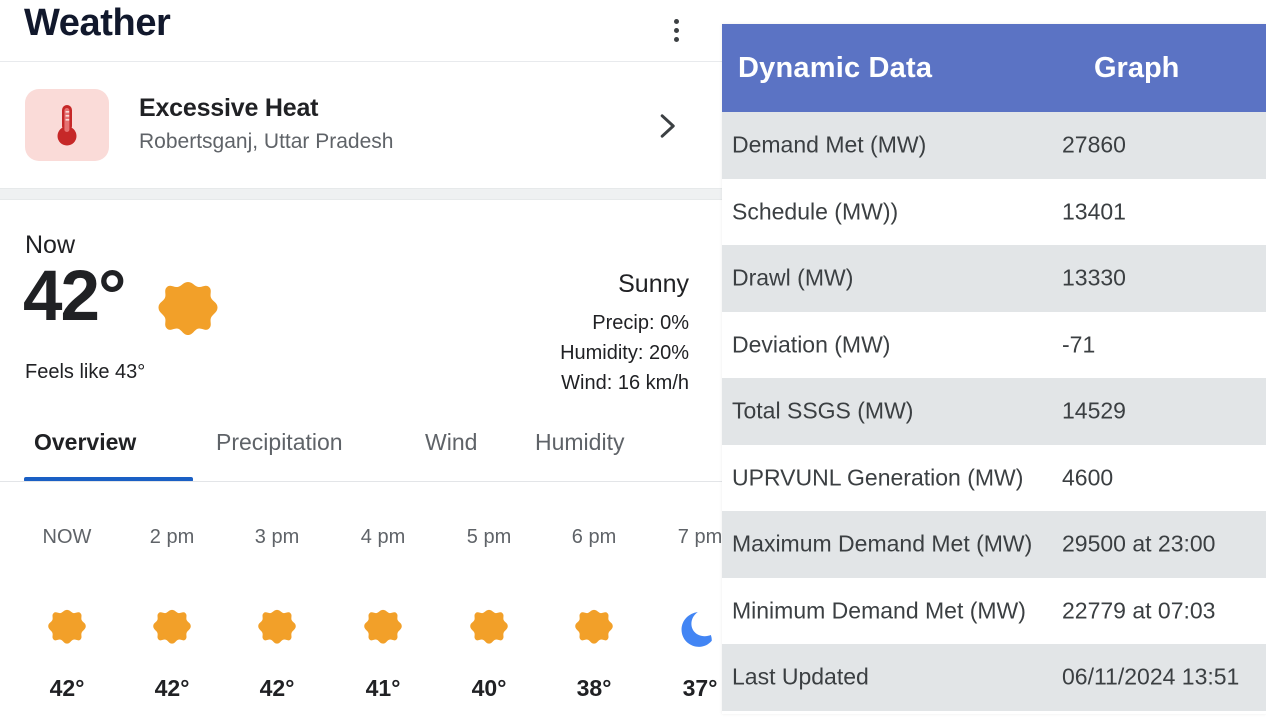  I want to click on hour-time: 7 pm, so click(699, 537).